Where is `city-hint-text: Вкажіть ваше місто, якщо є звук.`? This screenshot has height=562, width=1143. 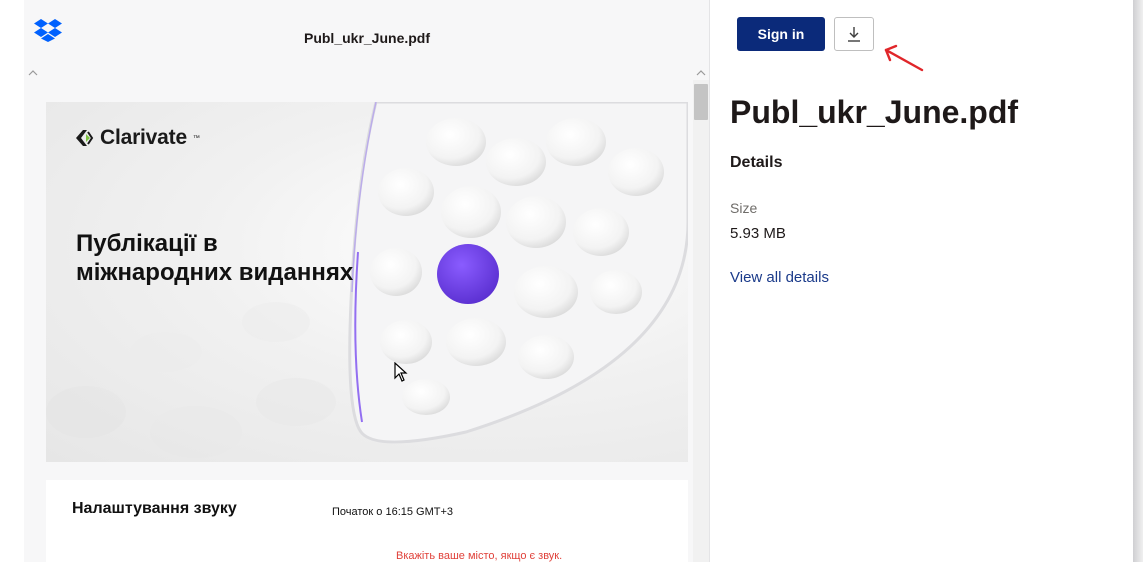 city-hint-text: Вкажіть ваше місто, якщо є звук. is located at coordinates (479, 556).